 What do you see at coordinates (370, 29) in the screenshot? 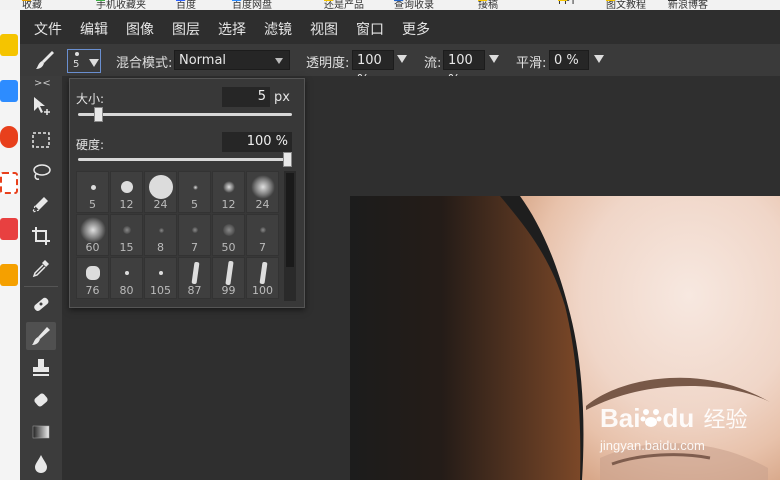
I see `menu-window: 窗口` at bounding box center [370, 29].